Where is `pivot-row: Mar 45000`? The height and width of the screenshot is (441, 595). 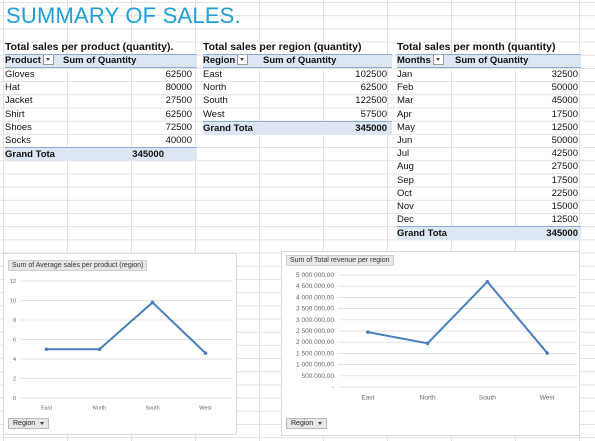 pivot-row: Mar 45000 is located at coordinates (489, 100).